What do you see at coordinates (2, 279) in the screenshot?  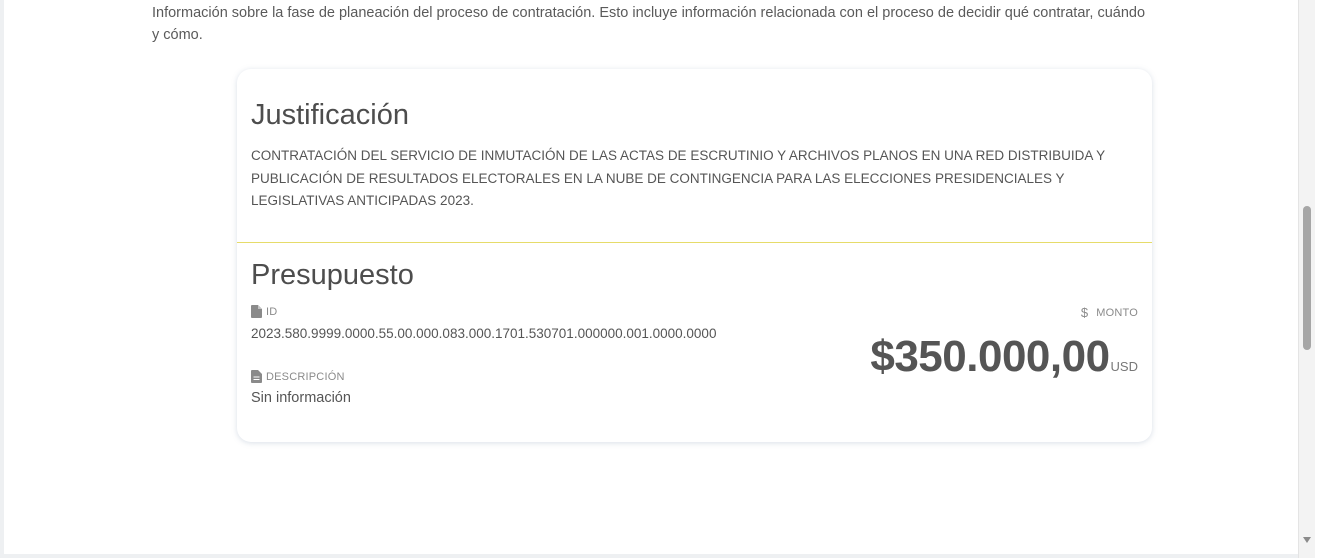 I see `left-gutter` at bounding box center [2, 279].